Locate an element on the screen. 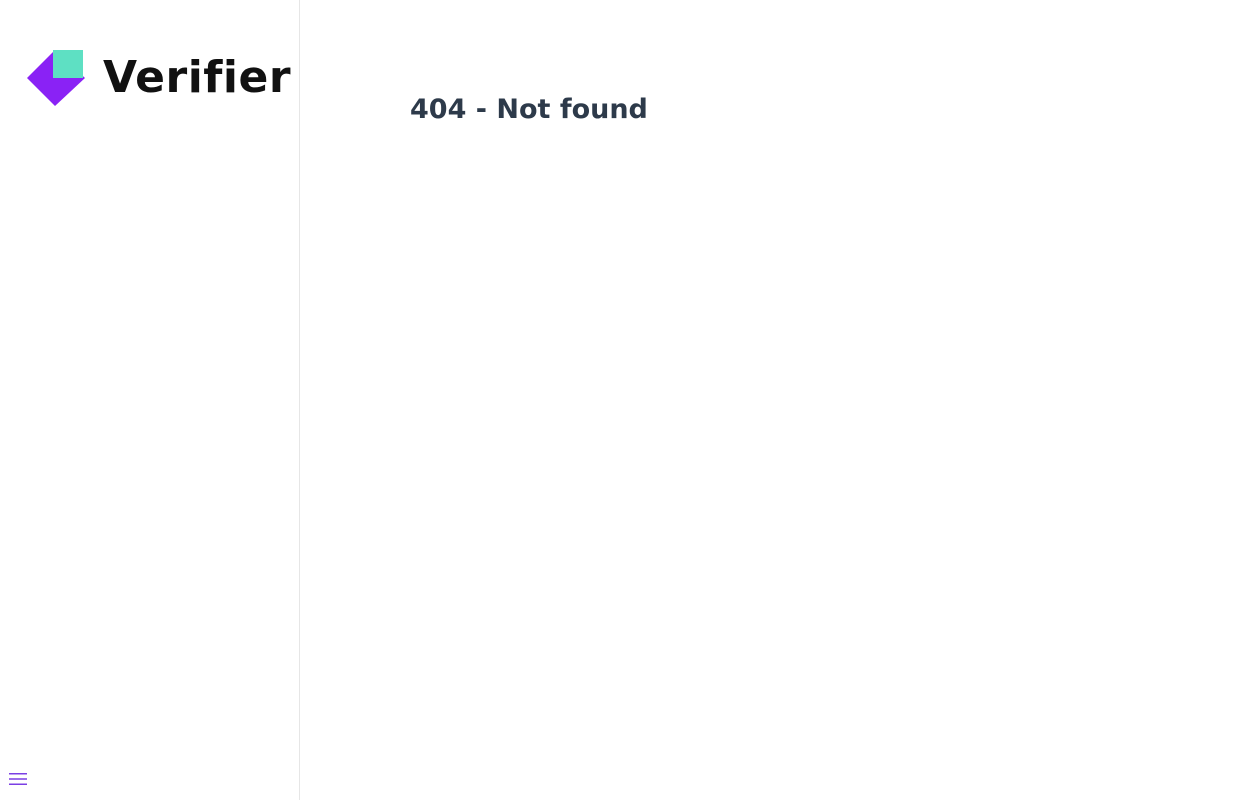 This screenshot has height=800, width=1240. verifier-logo-icon is located at coordinates (56, 78).